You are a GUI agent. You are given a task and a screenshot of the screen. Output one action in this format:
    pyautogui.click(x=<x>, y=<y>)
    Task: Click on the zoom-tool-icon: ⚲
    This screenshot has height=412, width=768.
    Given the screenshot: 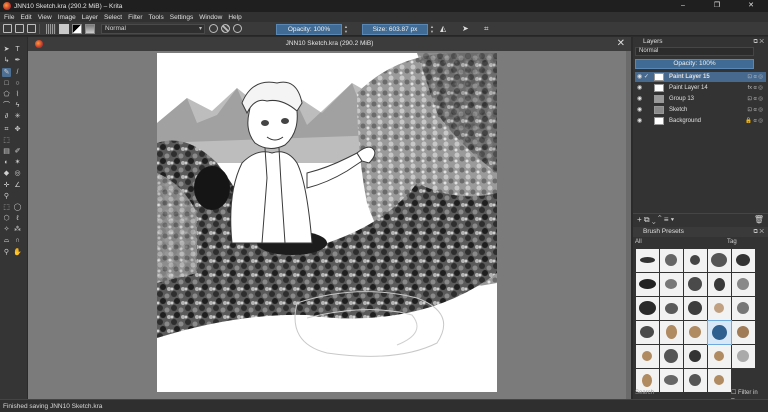 What is the action you would take?
    pyautogui.click(x=6, y=252)
    